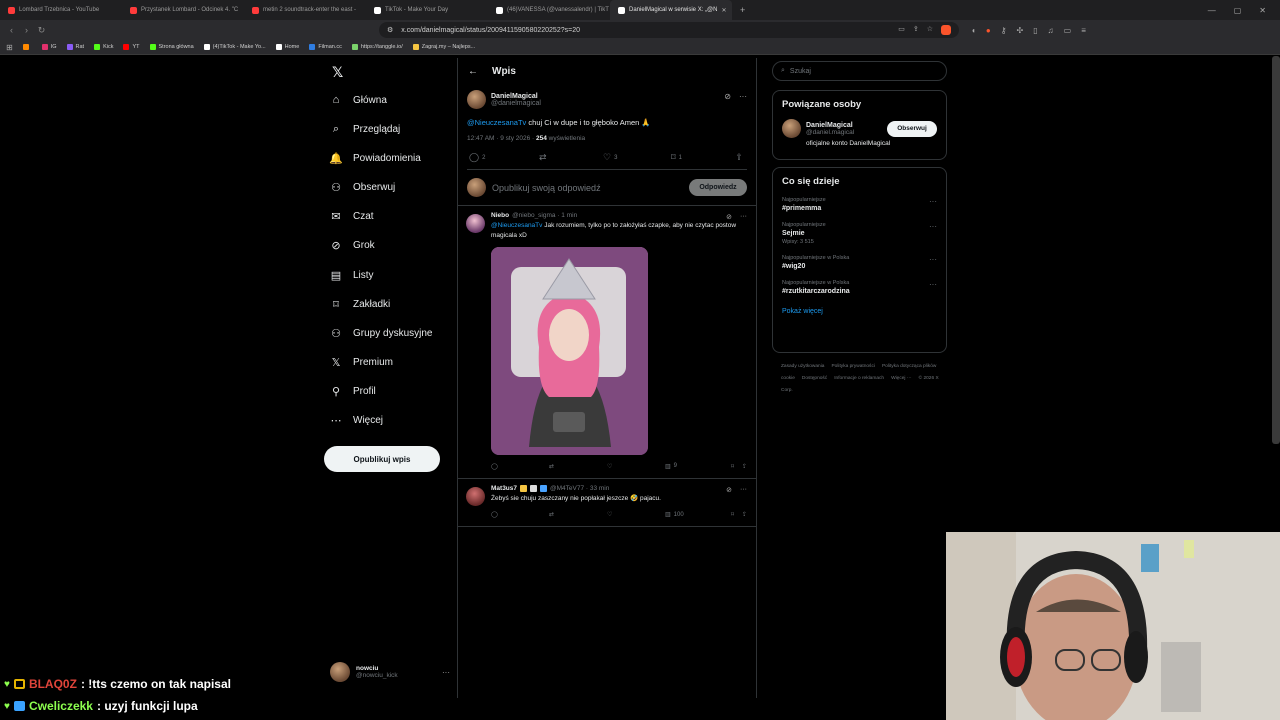  Describe the element at coordinates (75, 47) in the screenshot. I see `bookmark-item: Rat` at that location.